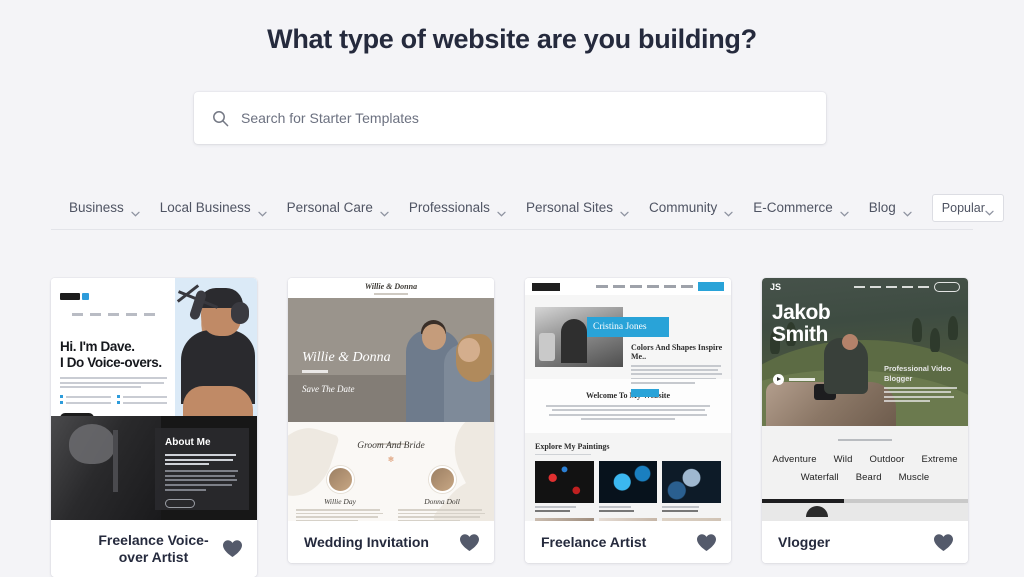  I want to click on preview-name-line2: Smith, so click(800, 334).